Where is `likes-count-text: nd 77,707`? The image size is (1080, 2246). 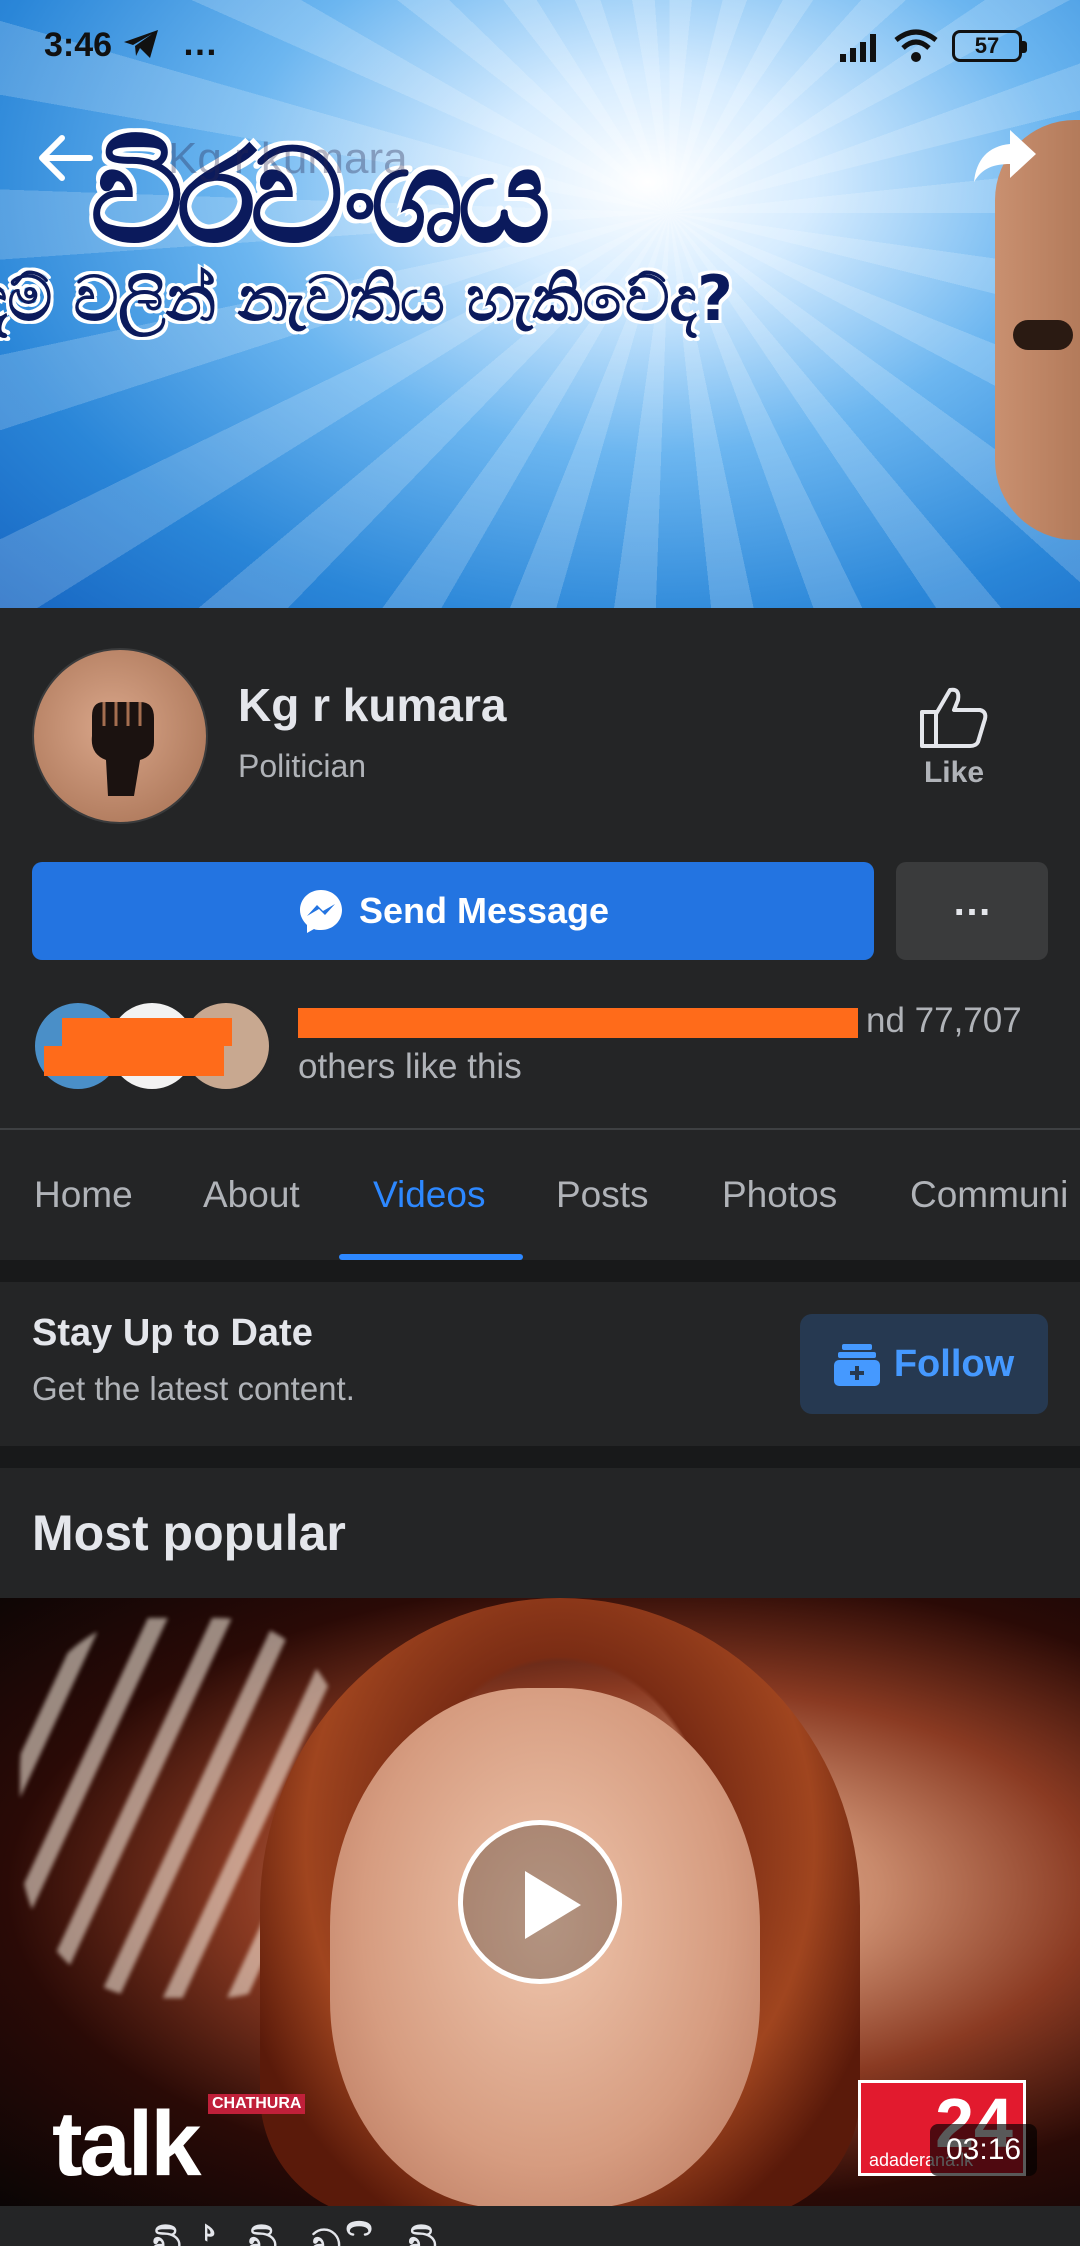 likes-count-text: nd 77,707 is located at coordinates (944, 1020).